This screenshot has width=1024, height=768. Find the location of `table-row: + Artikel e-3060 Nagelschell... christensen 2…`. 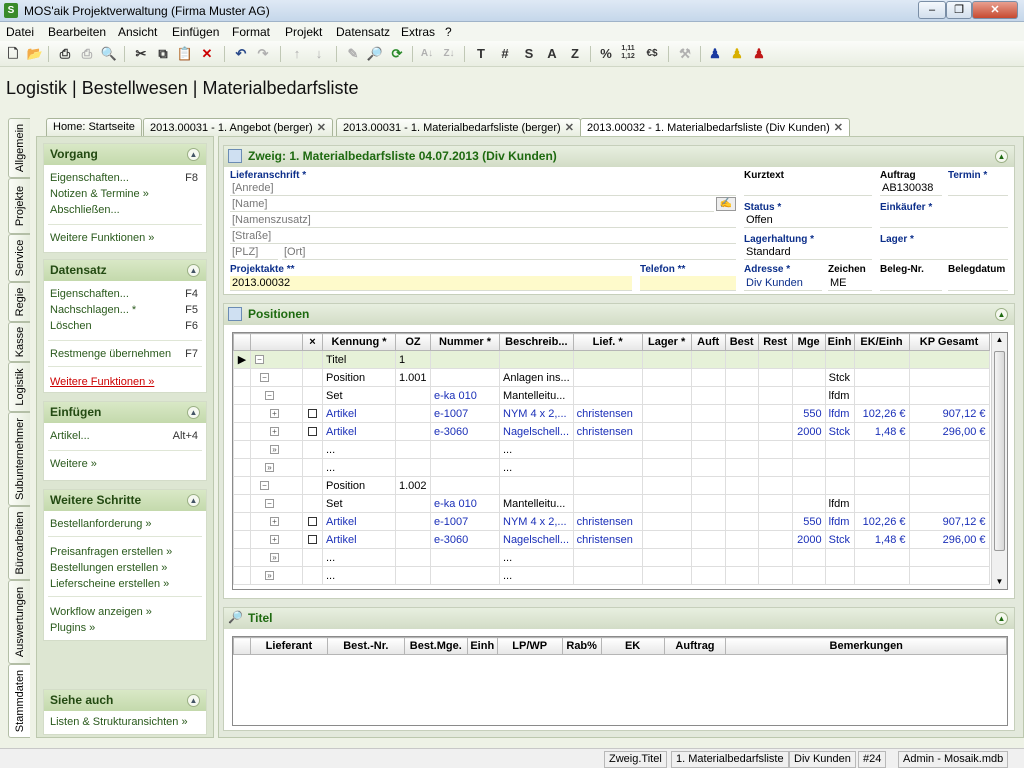

table-row: + Artikel e-3060 Nagelschell... christensen 2… is located at coordinates (611, 431).